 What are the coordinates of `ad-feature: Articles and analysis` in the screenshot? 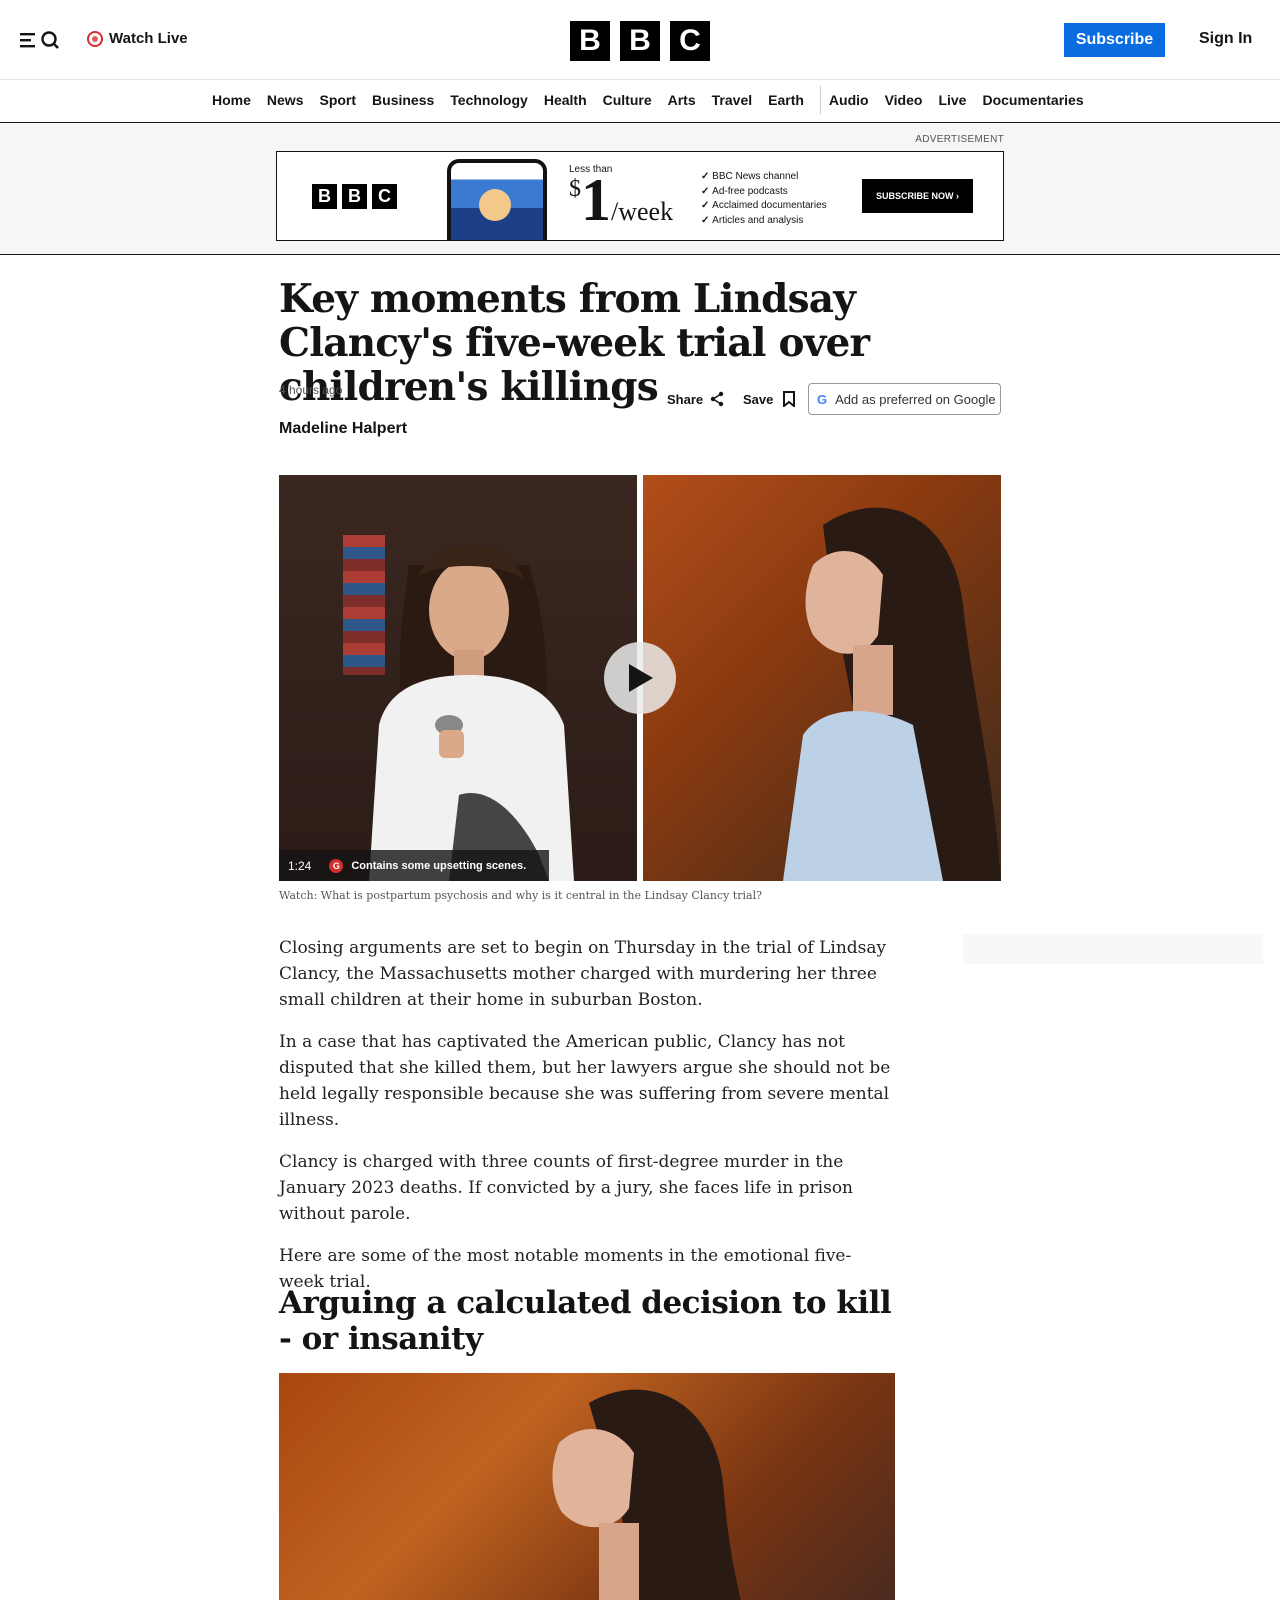 It's located at (764, 221).